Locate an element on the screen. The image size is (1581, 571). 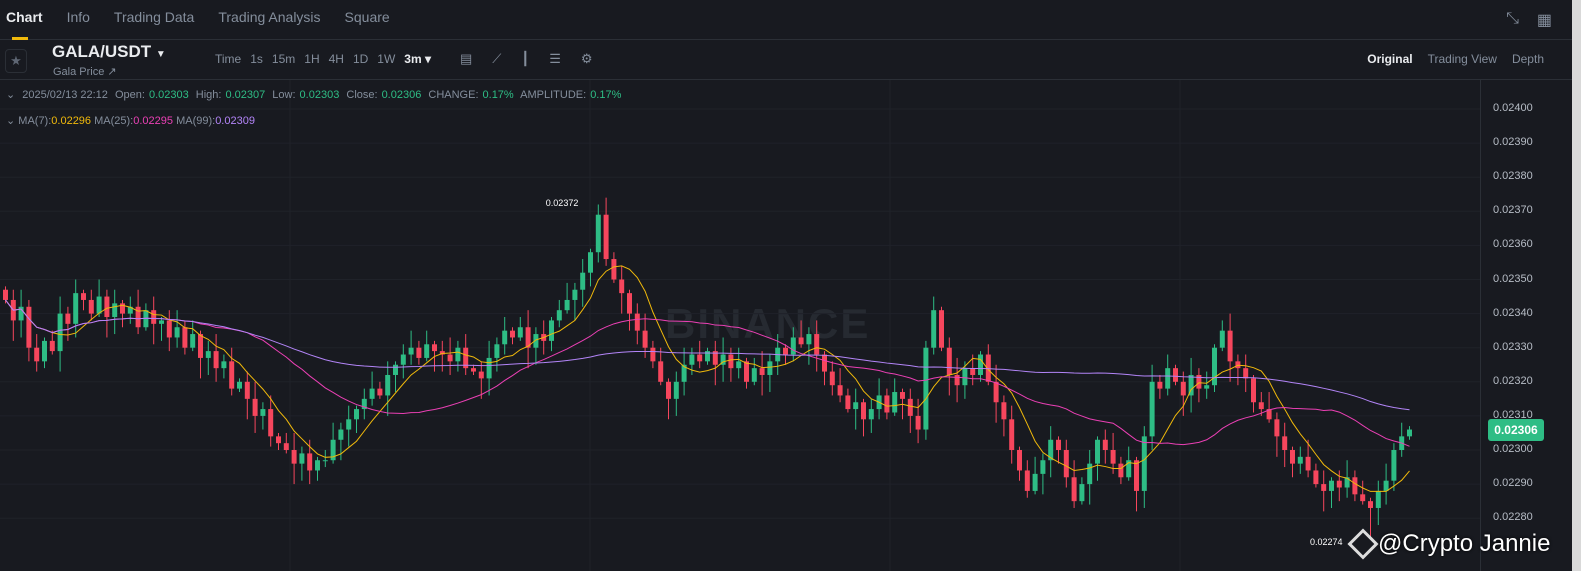
price-tick: 0.02350 is located at coordinates (1513, 278).